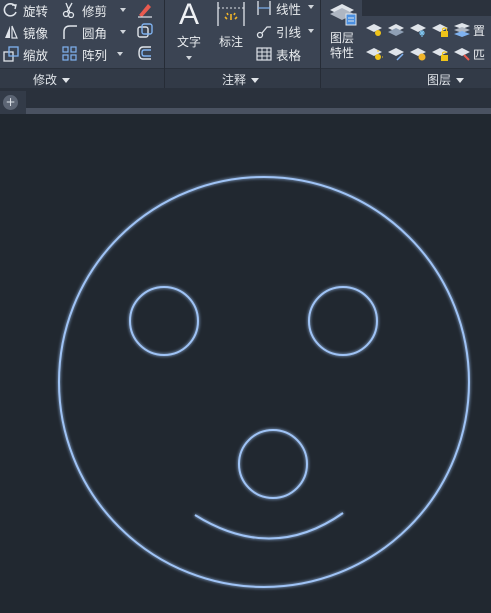 The width and height of the screenshot is (491, 613). I want to click on rotate-button: 旋转, so click(25, 10).